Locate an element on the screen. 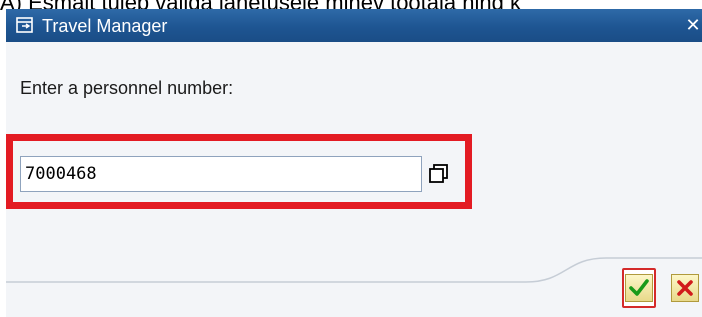 Image resolution: width=702 pixels, height=317 pixels. personnel-number-input: 7000468 is located at coordinates (221, 174).